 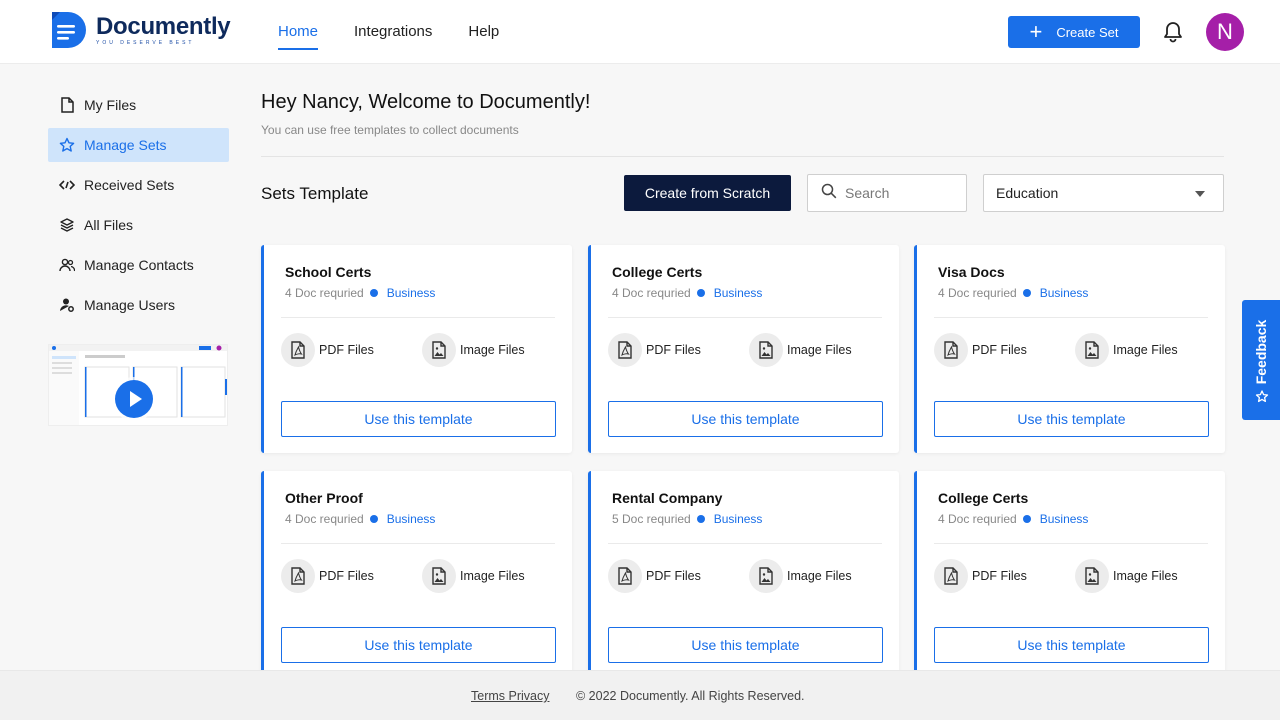 I want to click on main-nav: Home Integrations Help, so click(x=406, y=32).